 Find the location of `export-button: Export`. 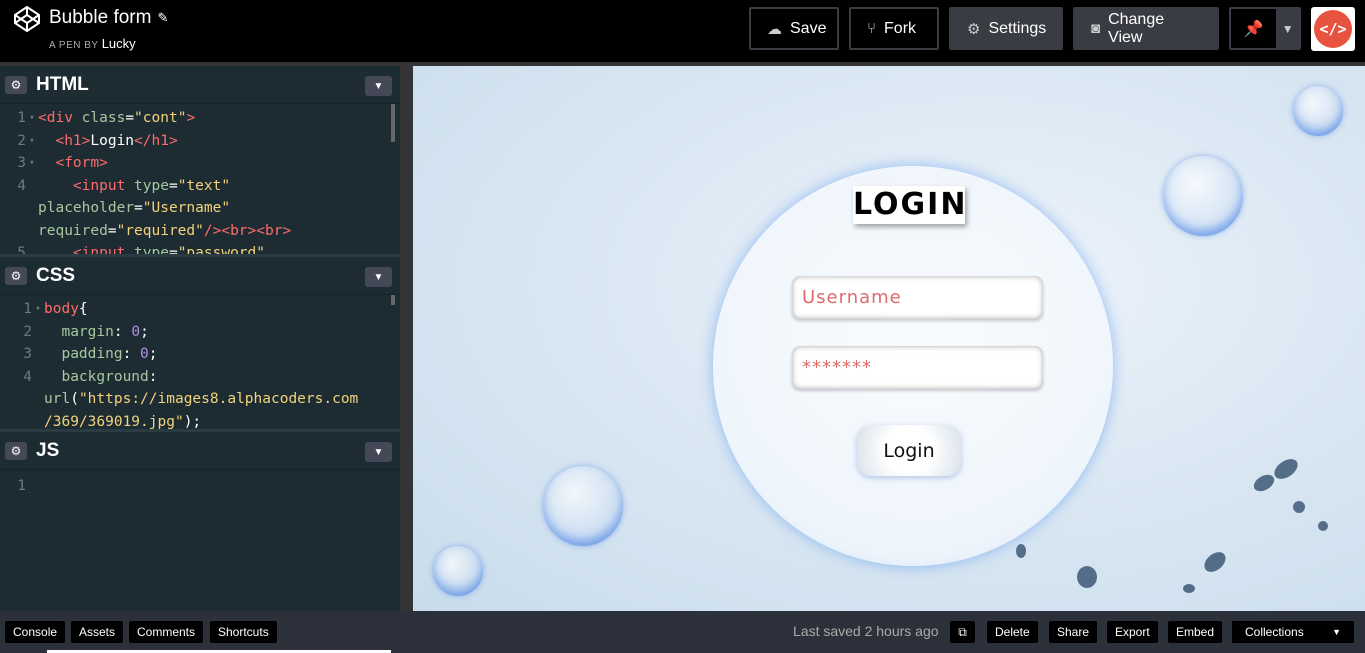

export-button: Export is located at coordinates (1132, 632).